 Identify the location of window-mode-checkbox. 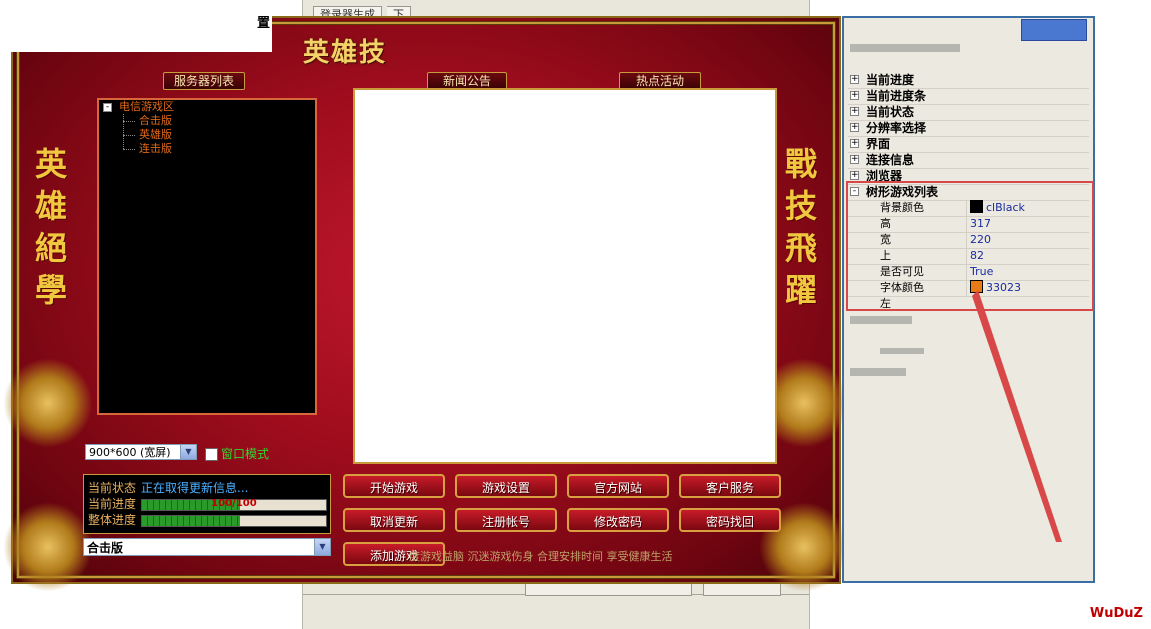
(211, 454).